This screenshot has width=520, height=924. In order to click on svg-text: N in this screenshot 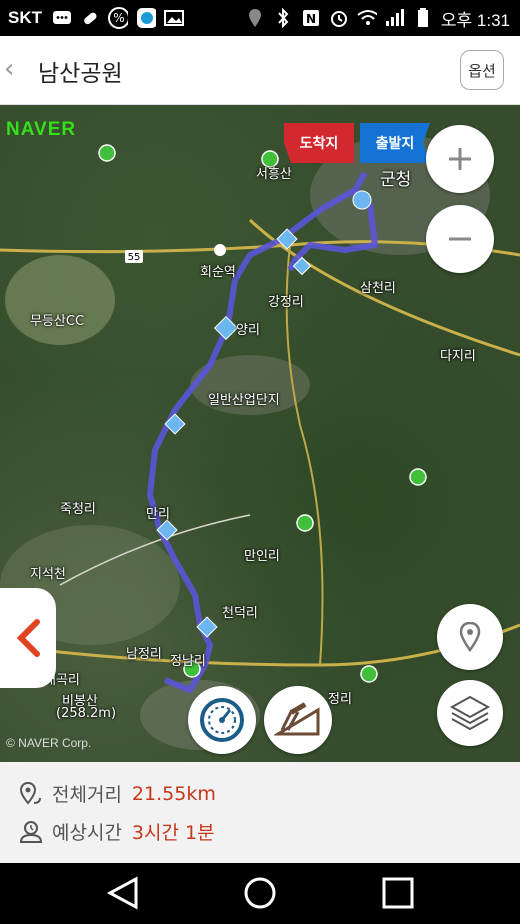, I will do `click(311, 19)`.